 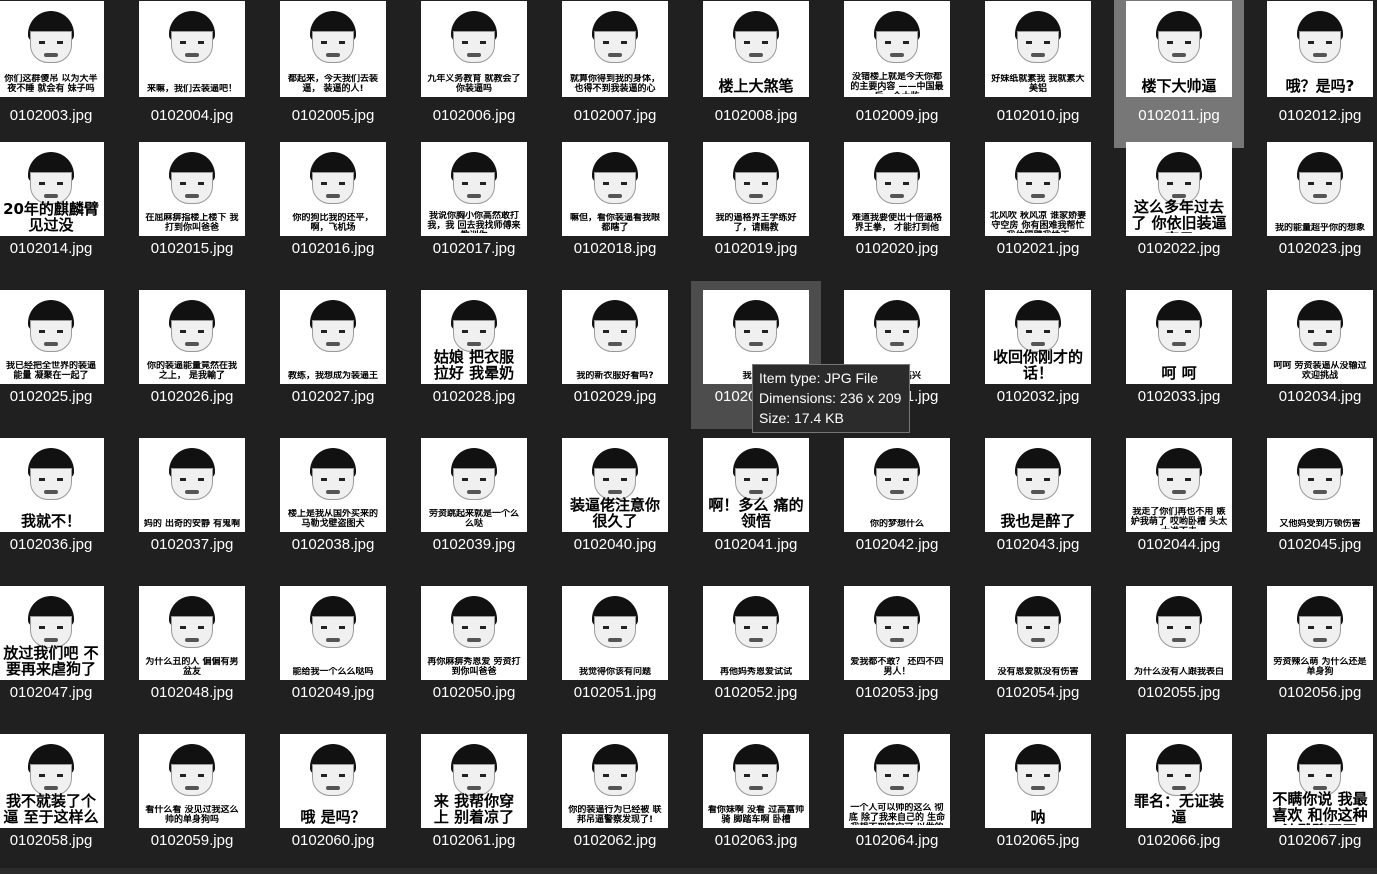 I want to click on file-name-label: 0102022.jpg, so click(x=1179, y=248).